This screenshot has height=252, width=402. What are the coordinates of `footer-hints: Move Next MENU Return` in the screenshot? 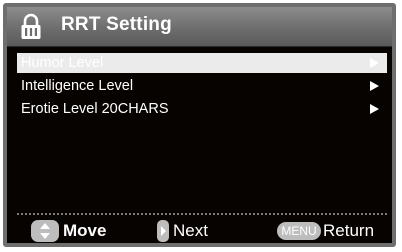 It's located at (199, 230).